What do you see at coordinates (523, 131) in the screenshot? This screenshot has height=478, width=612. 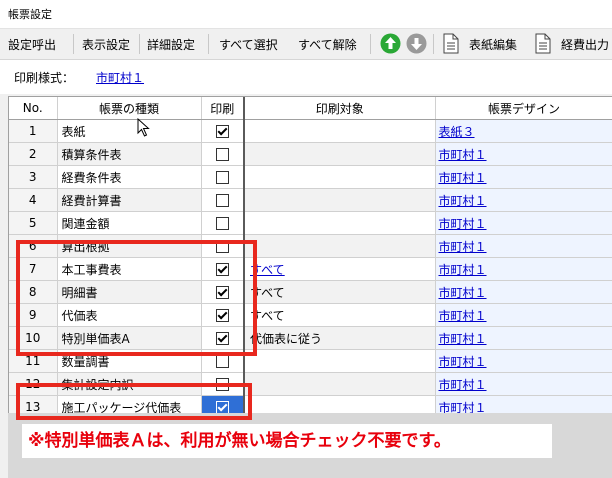 I see `design-cell: 表紙３` at bounding box center [523, 131].